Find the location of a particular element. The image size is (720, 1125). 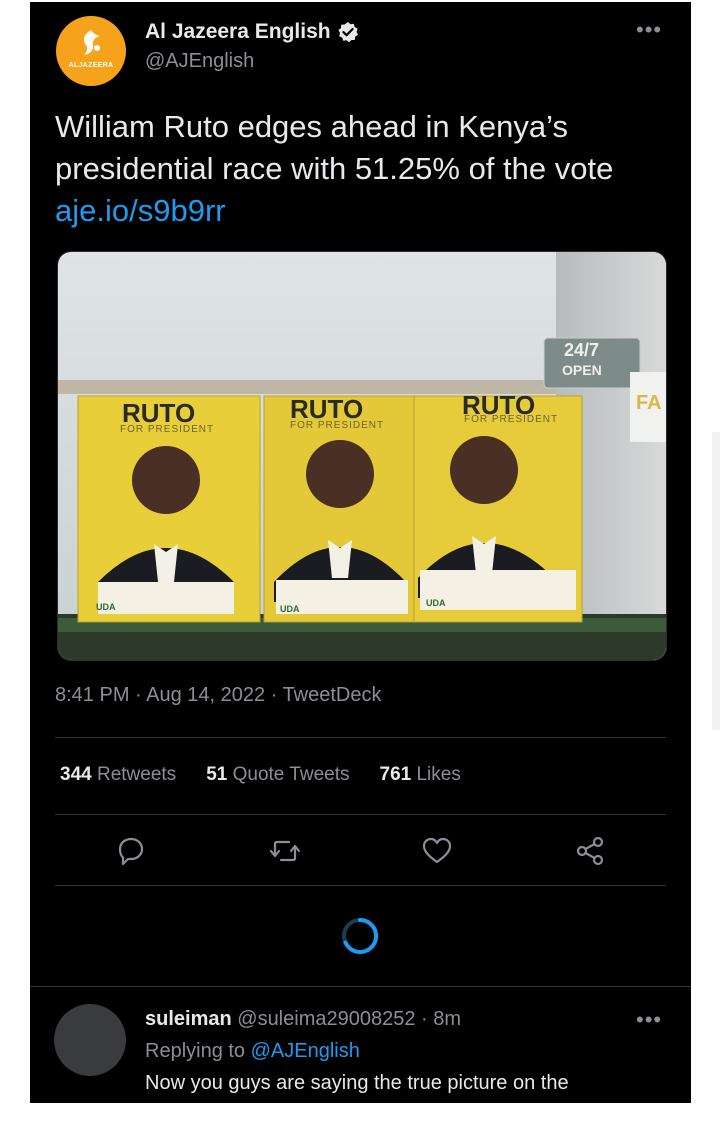

reply-header: suleiman @suleima29008252 · 8m is located at coordinates (303, 1019).